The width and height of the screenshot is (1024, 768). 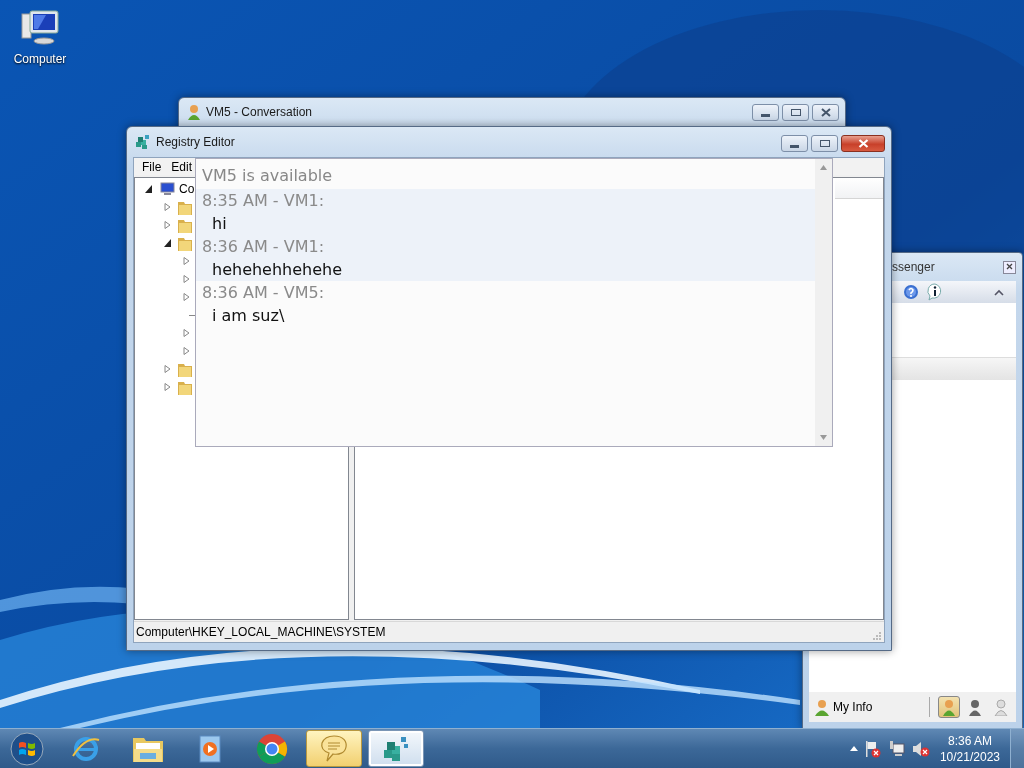 I want to click on message-header: 8:35 AM - VM1:, so click(x=505, y=200).